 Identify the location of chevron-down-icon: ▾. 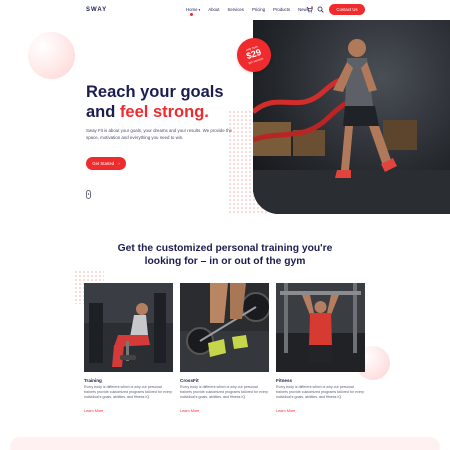
(199, 10).